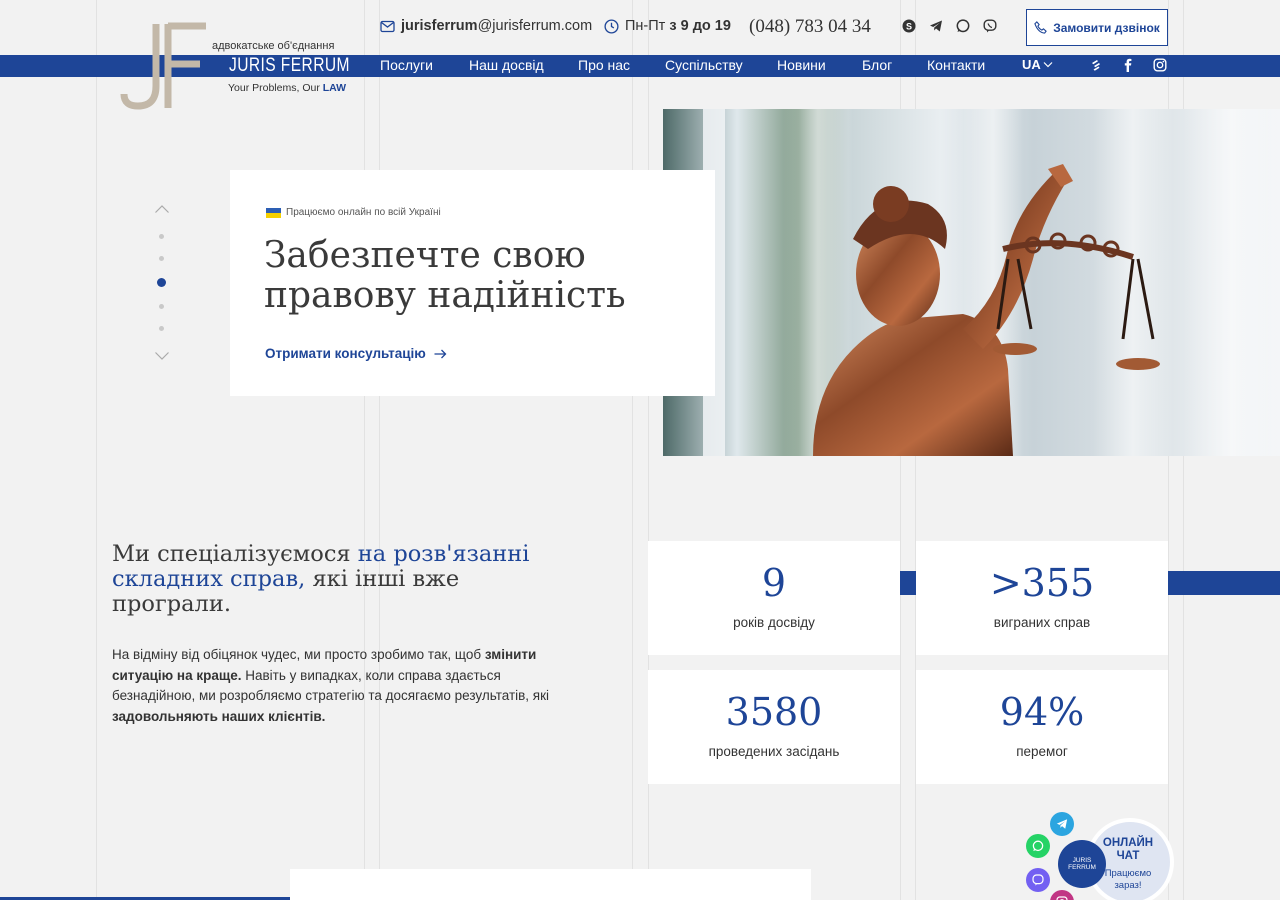  I want to click on hero-slider-nav, so click(162, 282).